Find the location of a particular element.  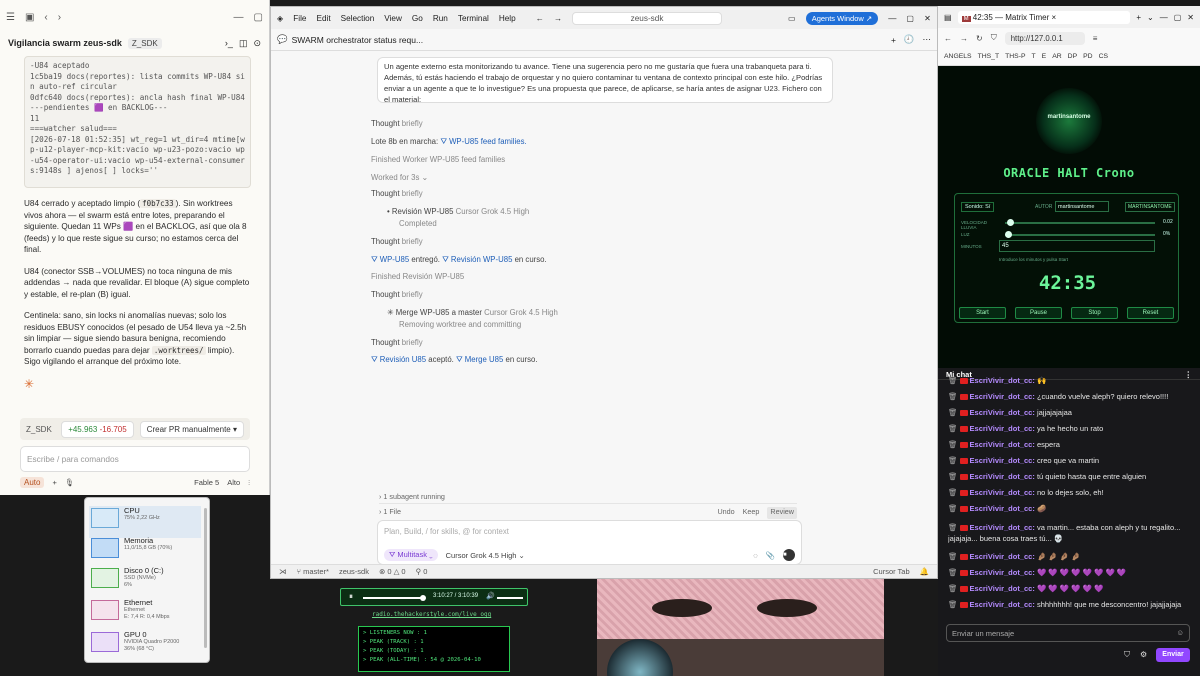

branch-status: ⑂ master* is located at coordinates (313, 571).